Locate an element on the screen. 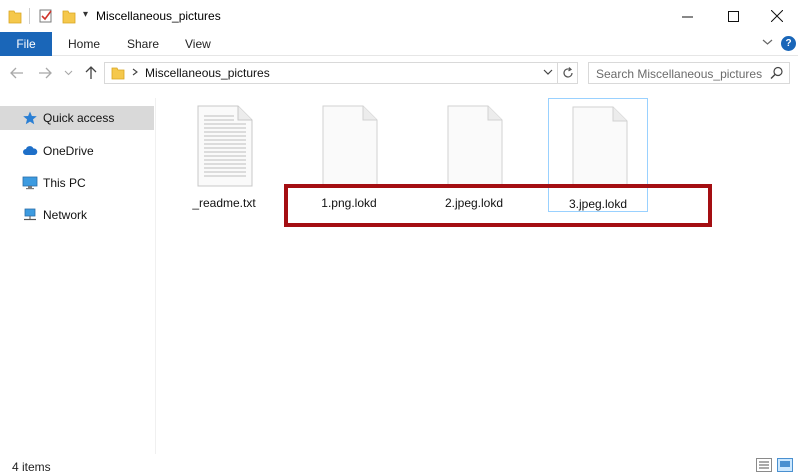 Image resolution: width=798 pixels, height=476 pixels. breadcrumb-chevron-icon is located at coordinates (135, 72).